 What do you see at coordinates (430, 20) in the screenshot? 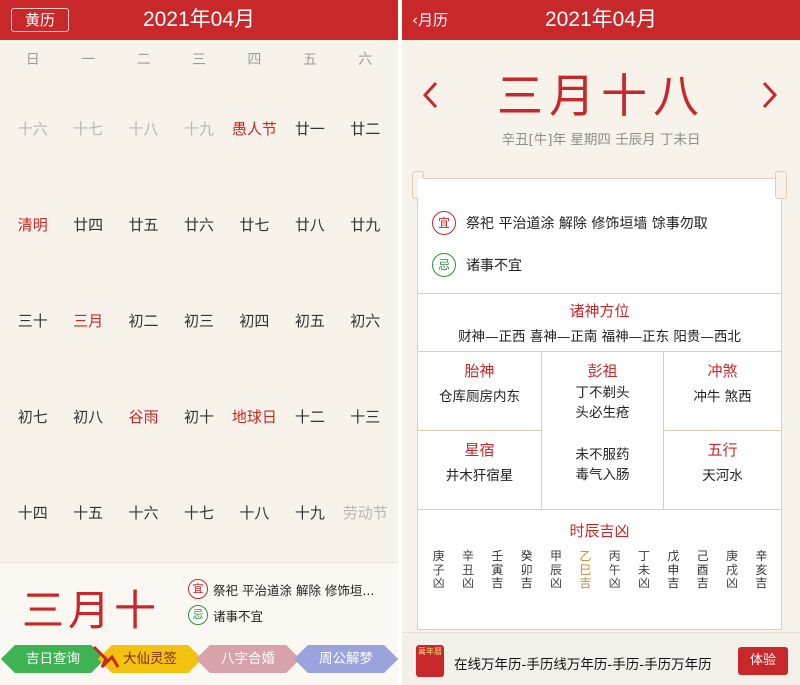
I see `back-to-month-button: ‹月历` at bounding box center [430, 20].